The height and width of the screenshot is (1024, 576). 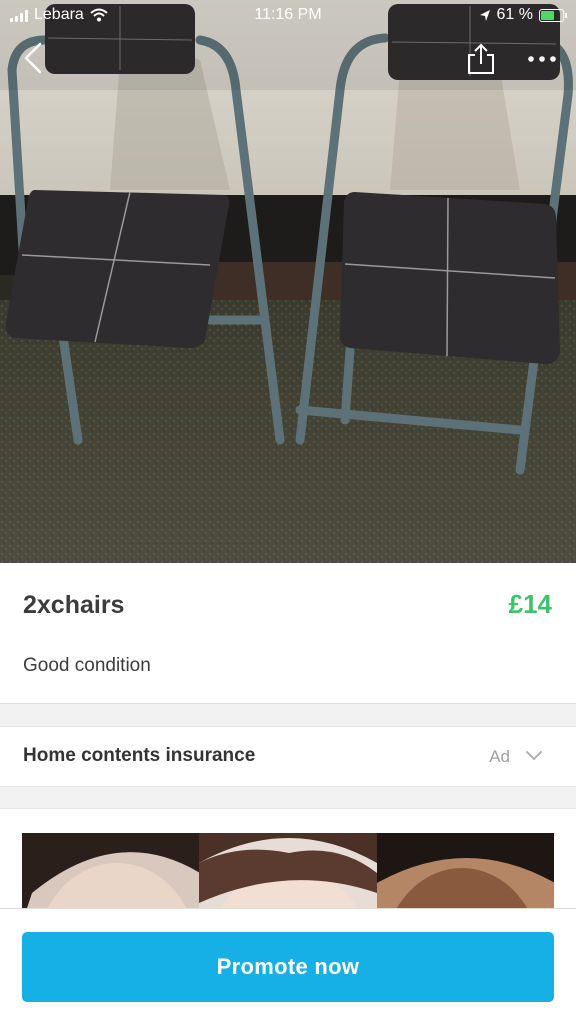 I want to click on ad-badge: Ad, so click(x=499, y=756).